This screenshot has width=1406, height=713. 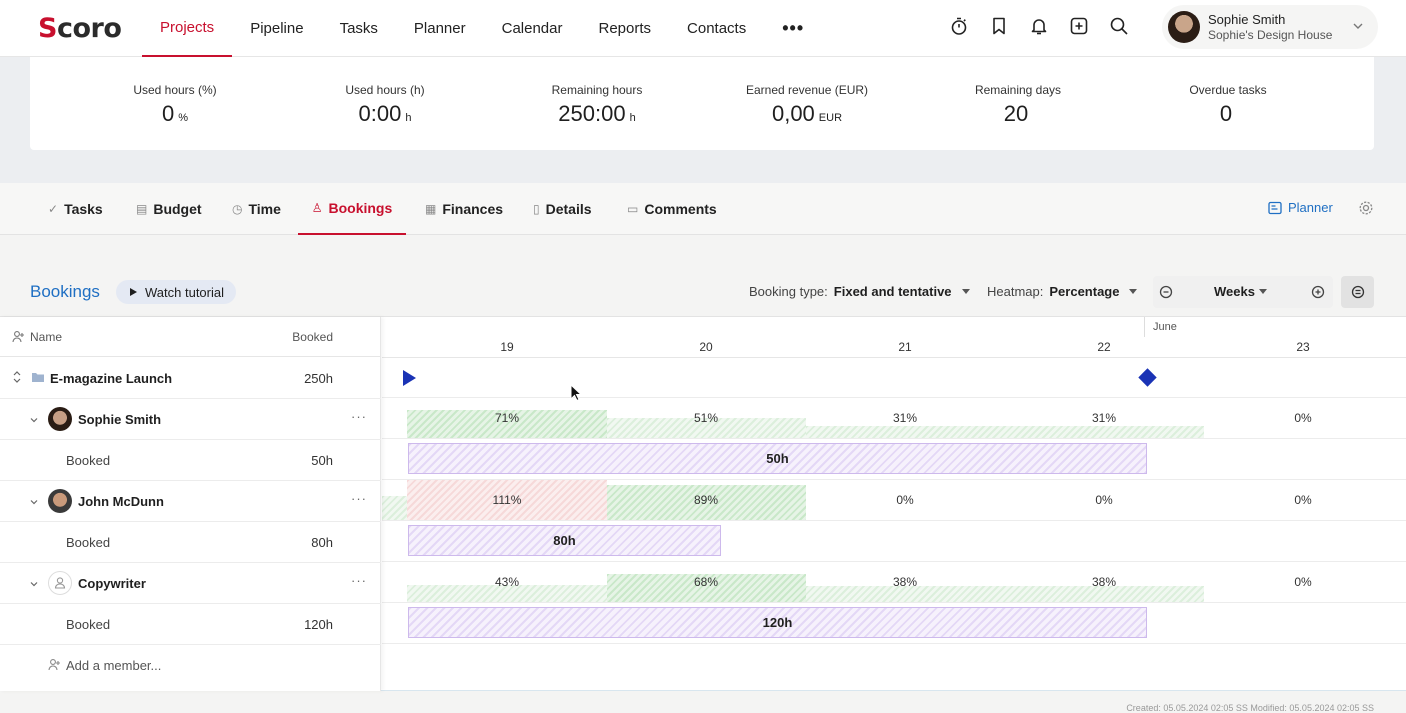 I want to click on nav-calendar: Calendar, so click(x=532, y=28).